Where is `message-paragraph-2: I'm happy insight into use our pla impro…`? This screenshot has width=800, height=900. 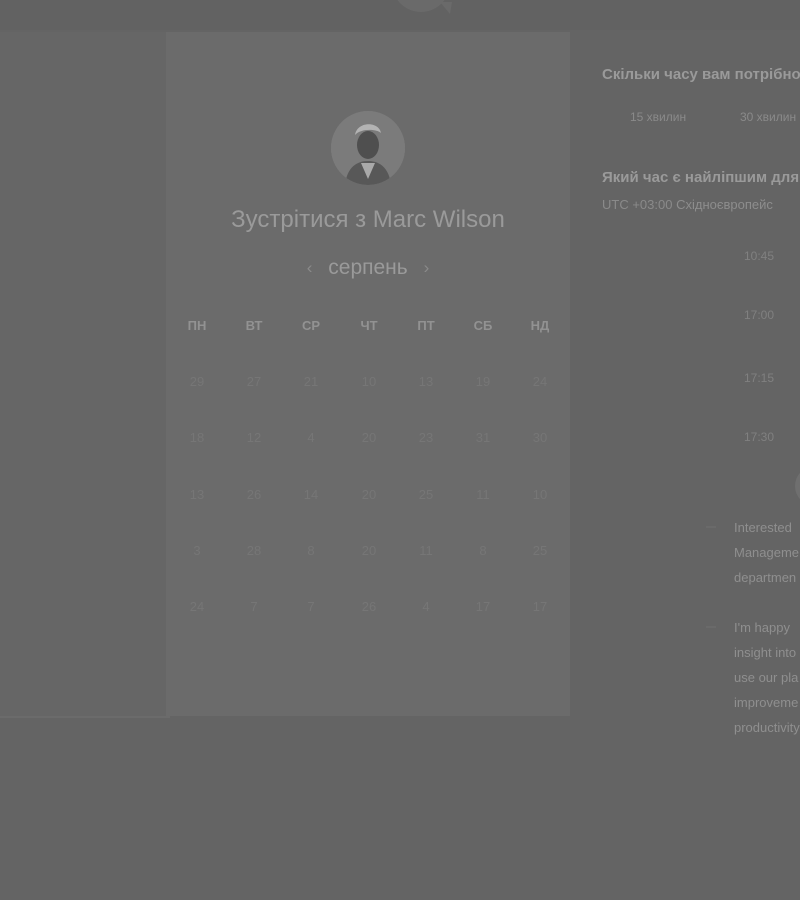
message-paragraph-2: I'm happy insight into use our pla impro… is located at coordinates (767, 677).